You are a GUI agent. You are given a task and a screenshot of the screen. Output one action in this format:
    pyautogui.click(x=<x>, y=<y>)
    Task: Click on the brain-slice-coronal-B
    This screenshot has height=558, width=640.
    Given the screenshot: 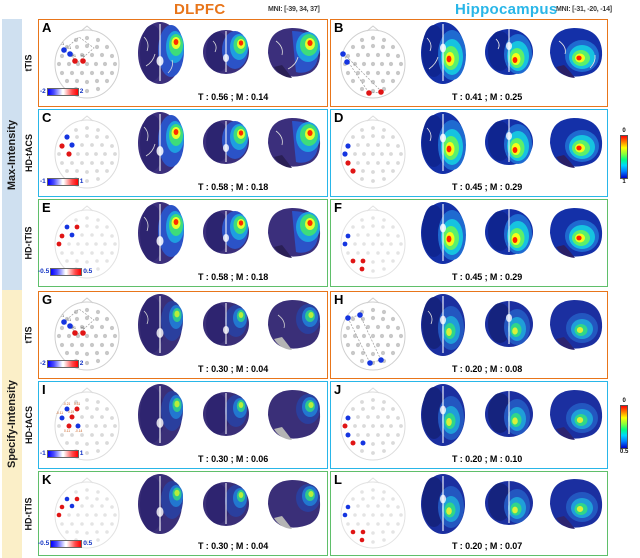 What is the action you would take?
    pyautogui.click(x=509, y=53)
    